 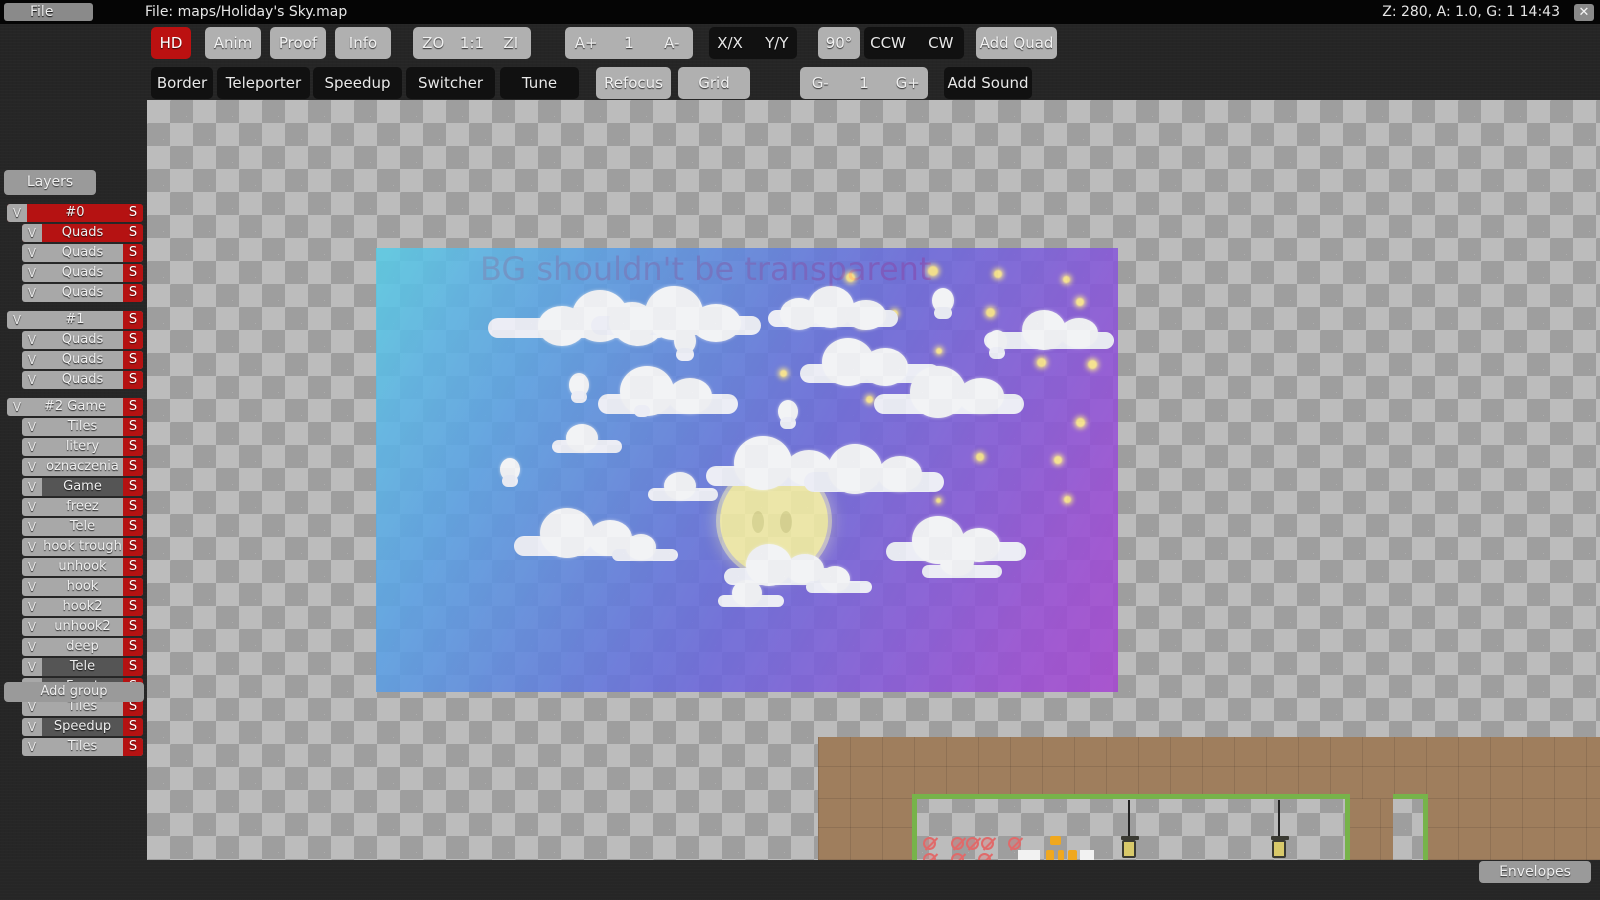 I want to click on envelopes-button: Envelopes, so click(x=1535, y=872).